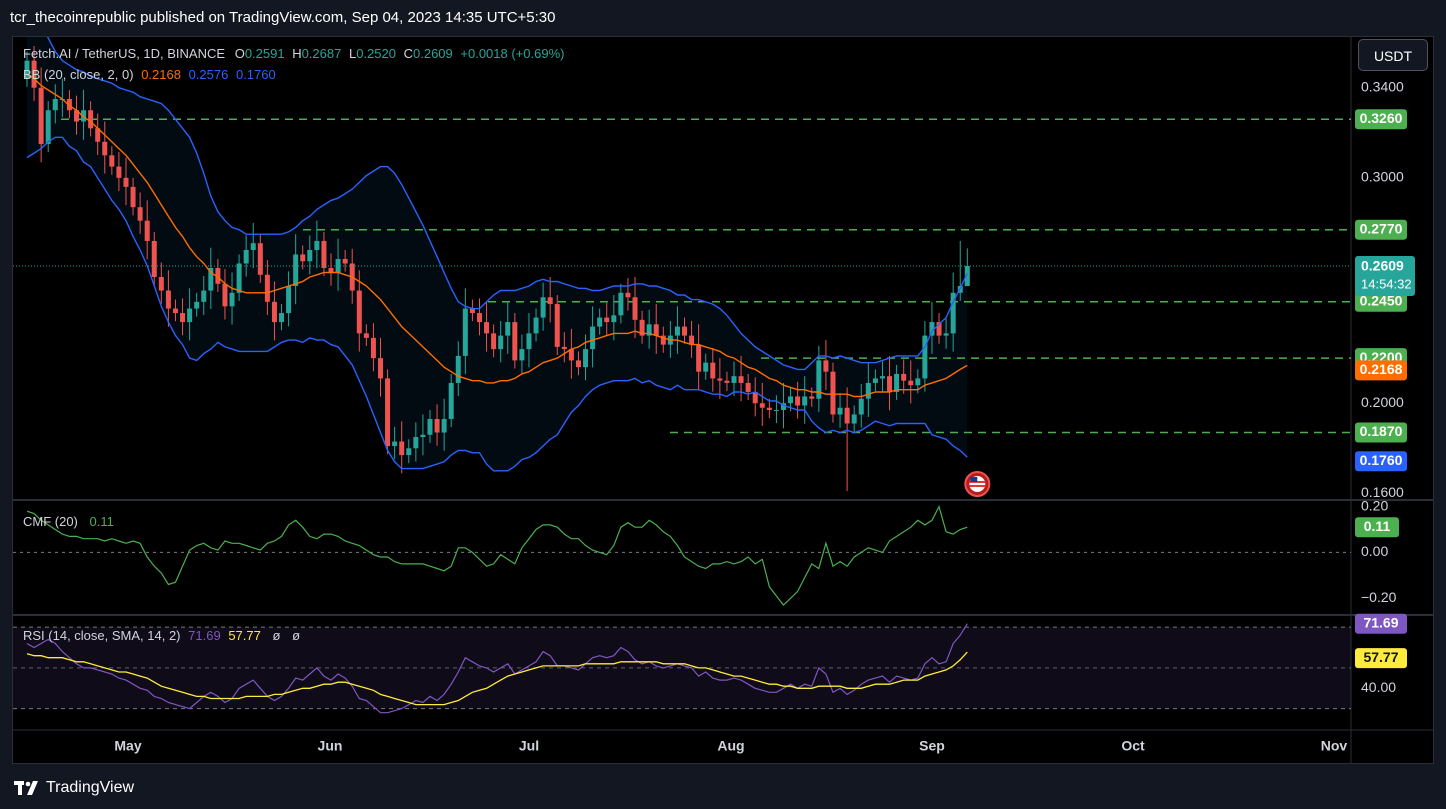  Describe the element at coordinates (529, 746) in the screenshot. I see `month-tick-jul: Jul` at that location.